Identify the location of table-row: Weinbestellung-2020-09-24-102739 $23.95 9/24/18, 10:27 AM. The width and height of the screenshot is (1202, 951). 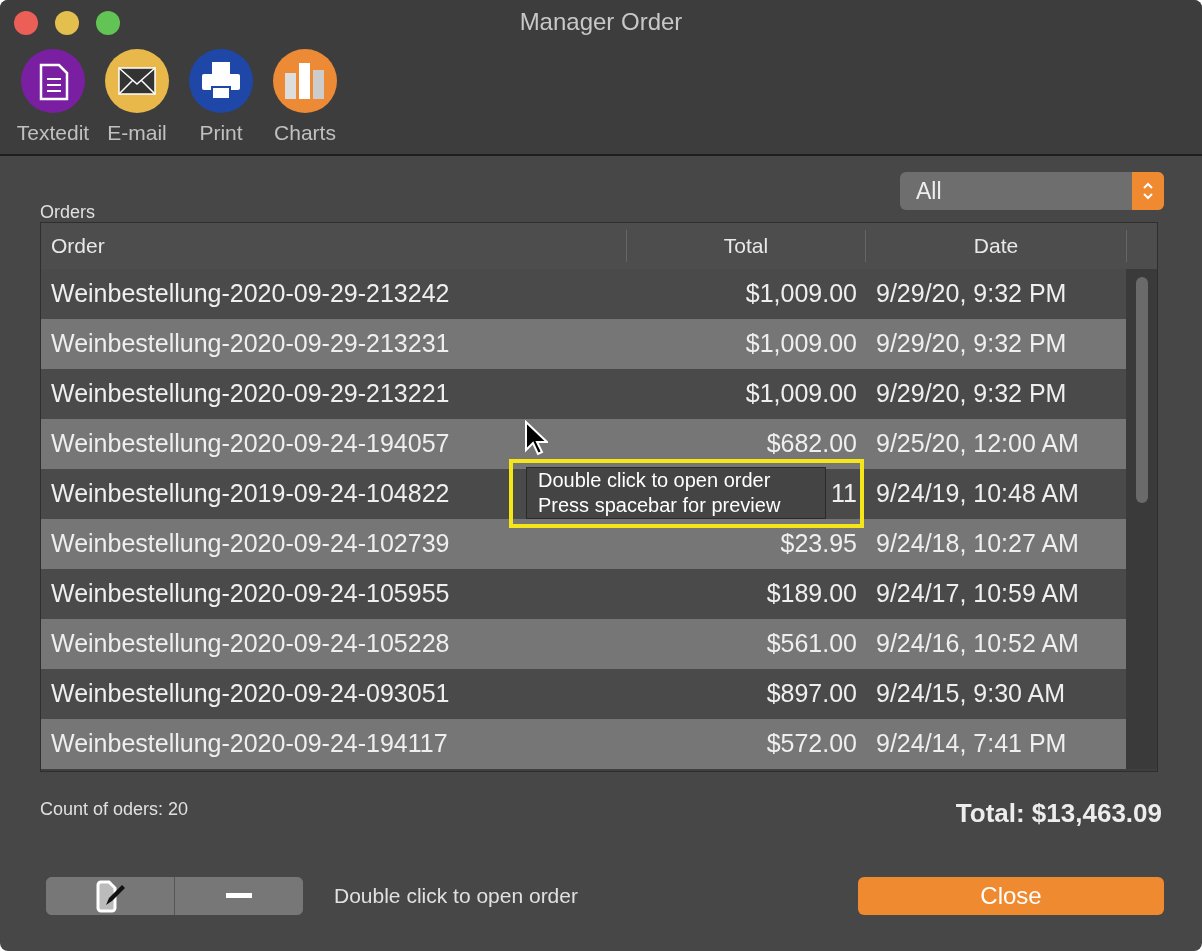
(584, 544).